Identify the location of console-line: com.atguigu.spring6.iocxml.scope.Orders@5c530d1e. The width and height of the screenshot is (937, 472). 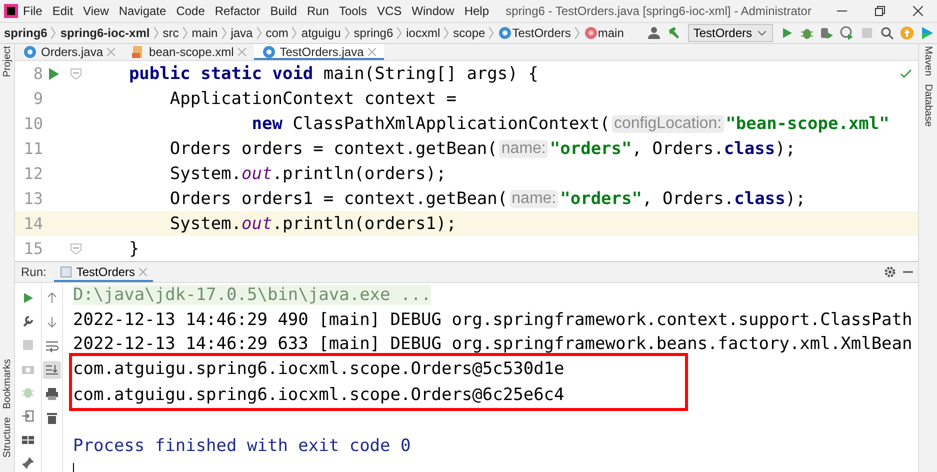
(318, 369).